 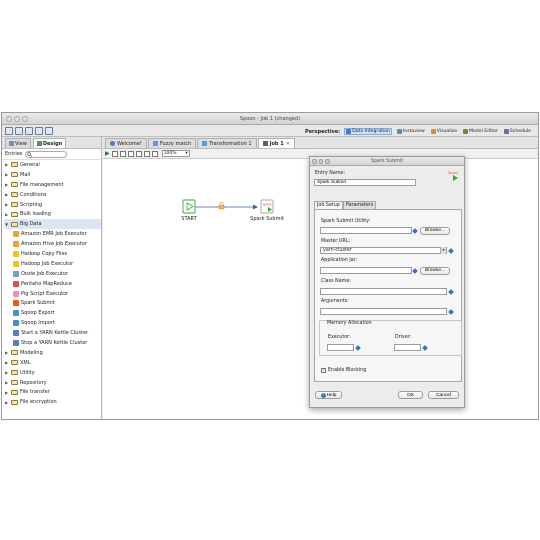 I want to click on arguments-field, so click(x=383, y=311).